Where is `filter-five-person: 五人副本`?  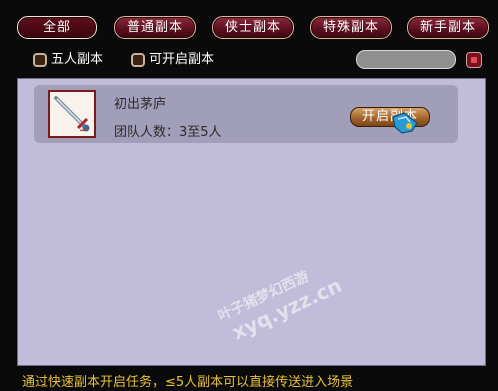 filter-five-person: 五人副本 is located at coordinates (68, 60).